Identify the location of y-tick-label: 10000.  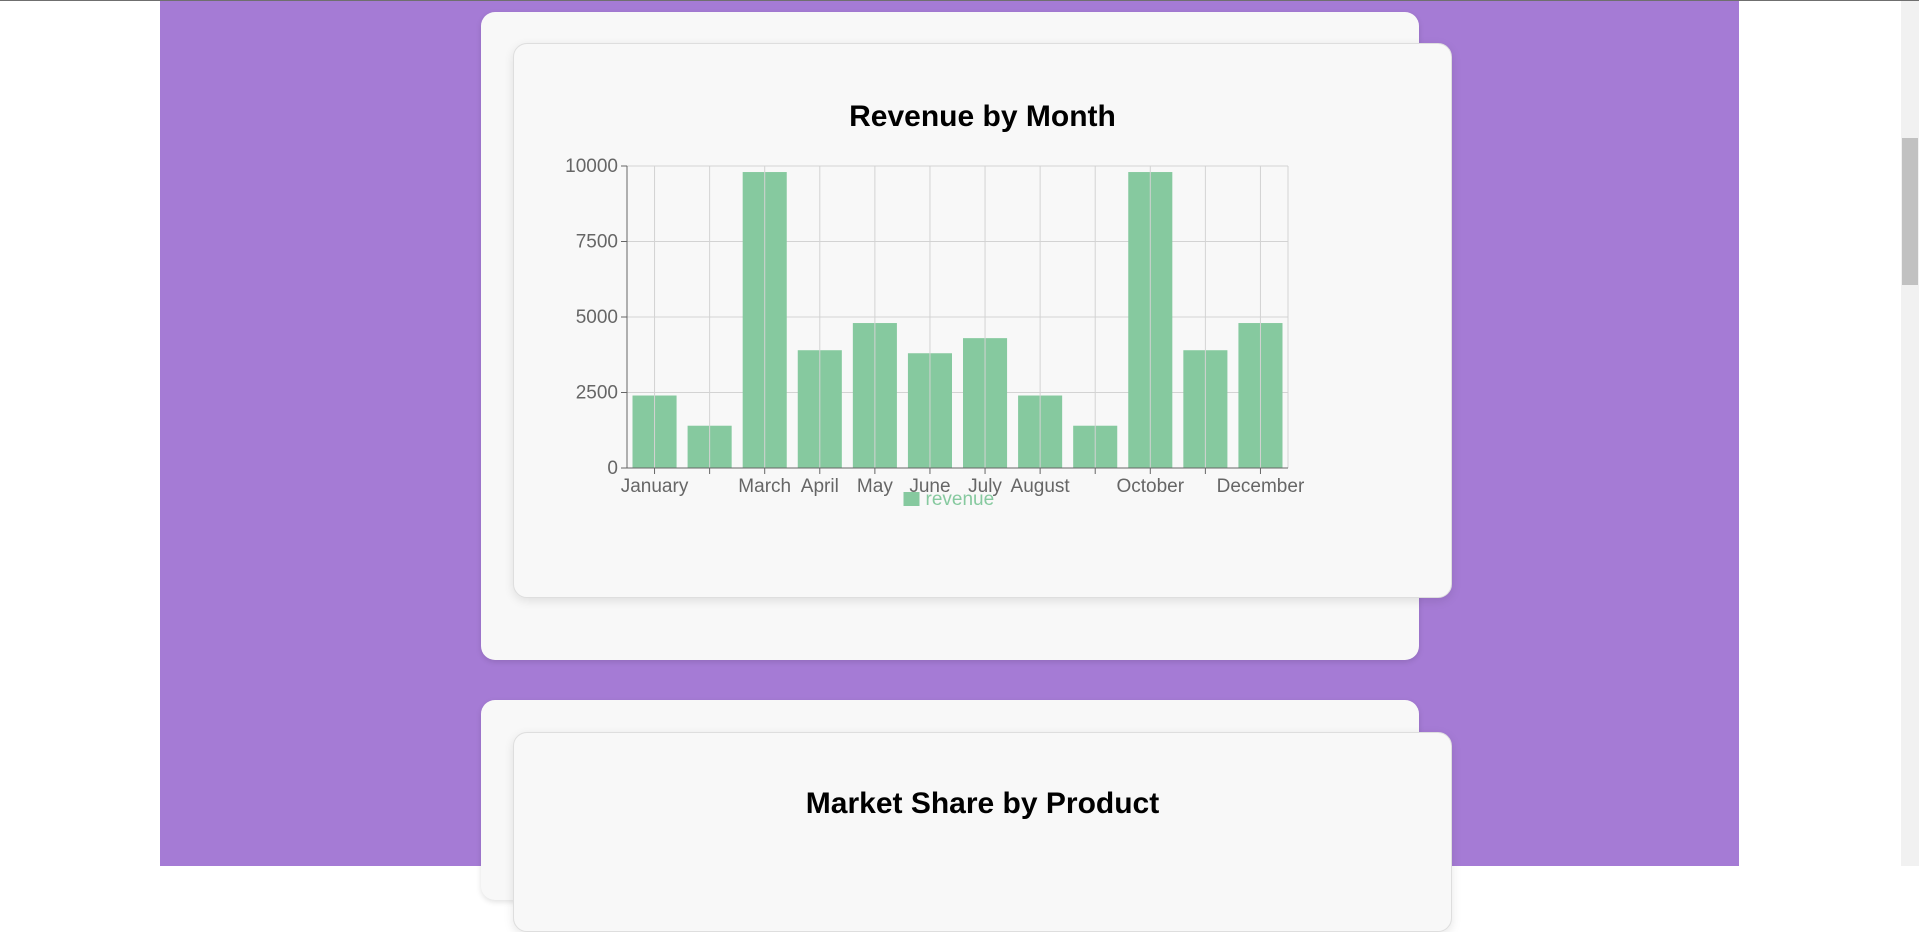
(591, 166).